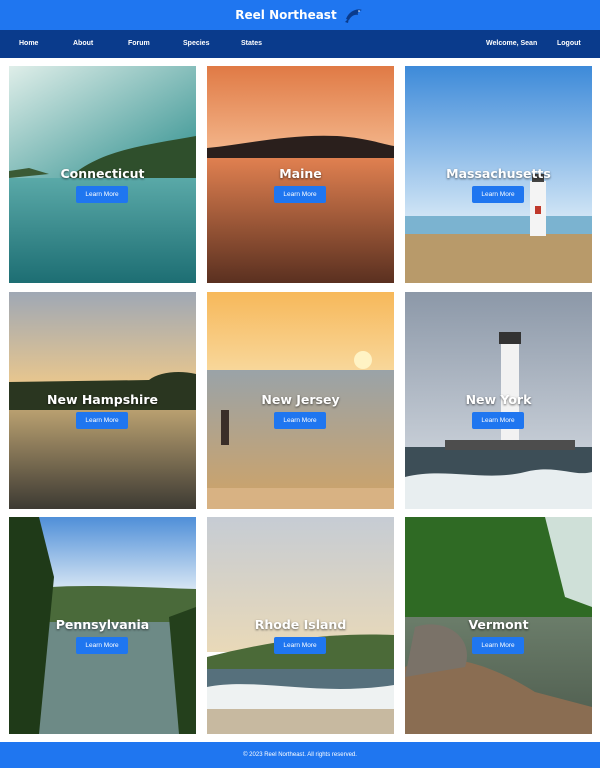  What do you see at coordinates (28, 43) in the screenshot?
I see `nav-home: Home` at bounding box center [28, 43].